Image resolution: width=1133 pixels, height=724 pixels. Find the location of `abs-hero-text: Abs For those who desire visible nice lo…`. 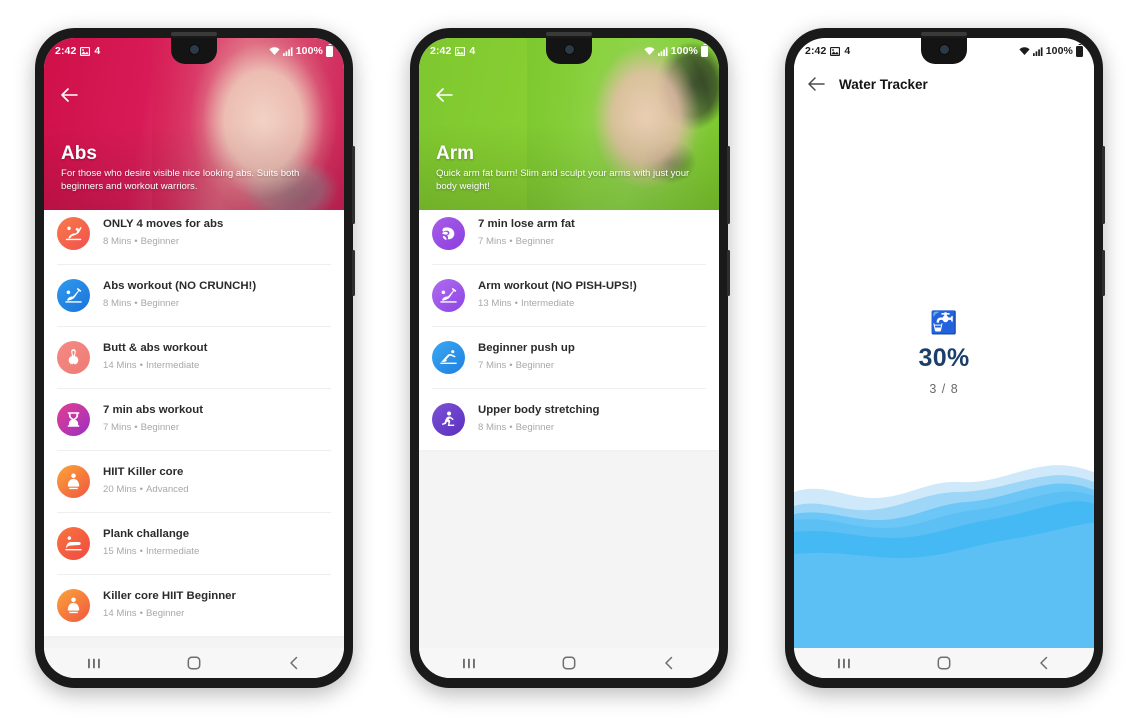

abs-hero-text: Abs For those who desire visible nice lo… is located at coordinates (195, 168).